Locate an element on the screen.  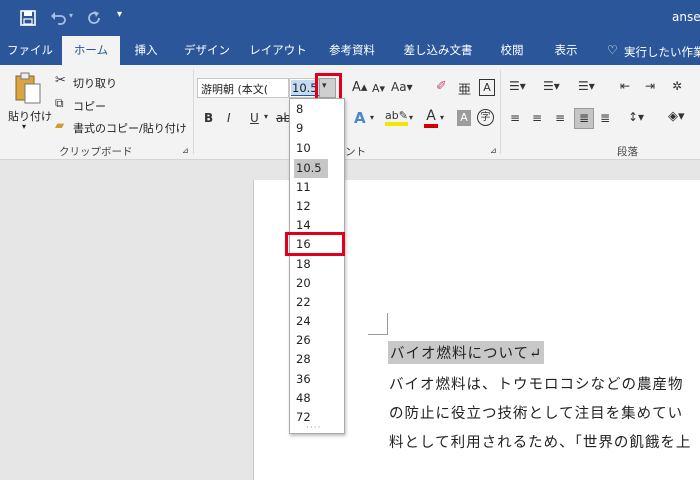
font-size-option: 36 is located at coordinates (311, 379).